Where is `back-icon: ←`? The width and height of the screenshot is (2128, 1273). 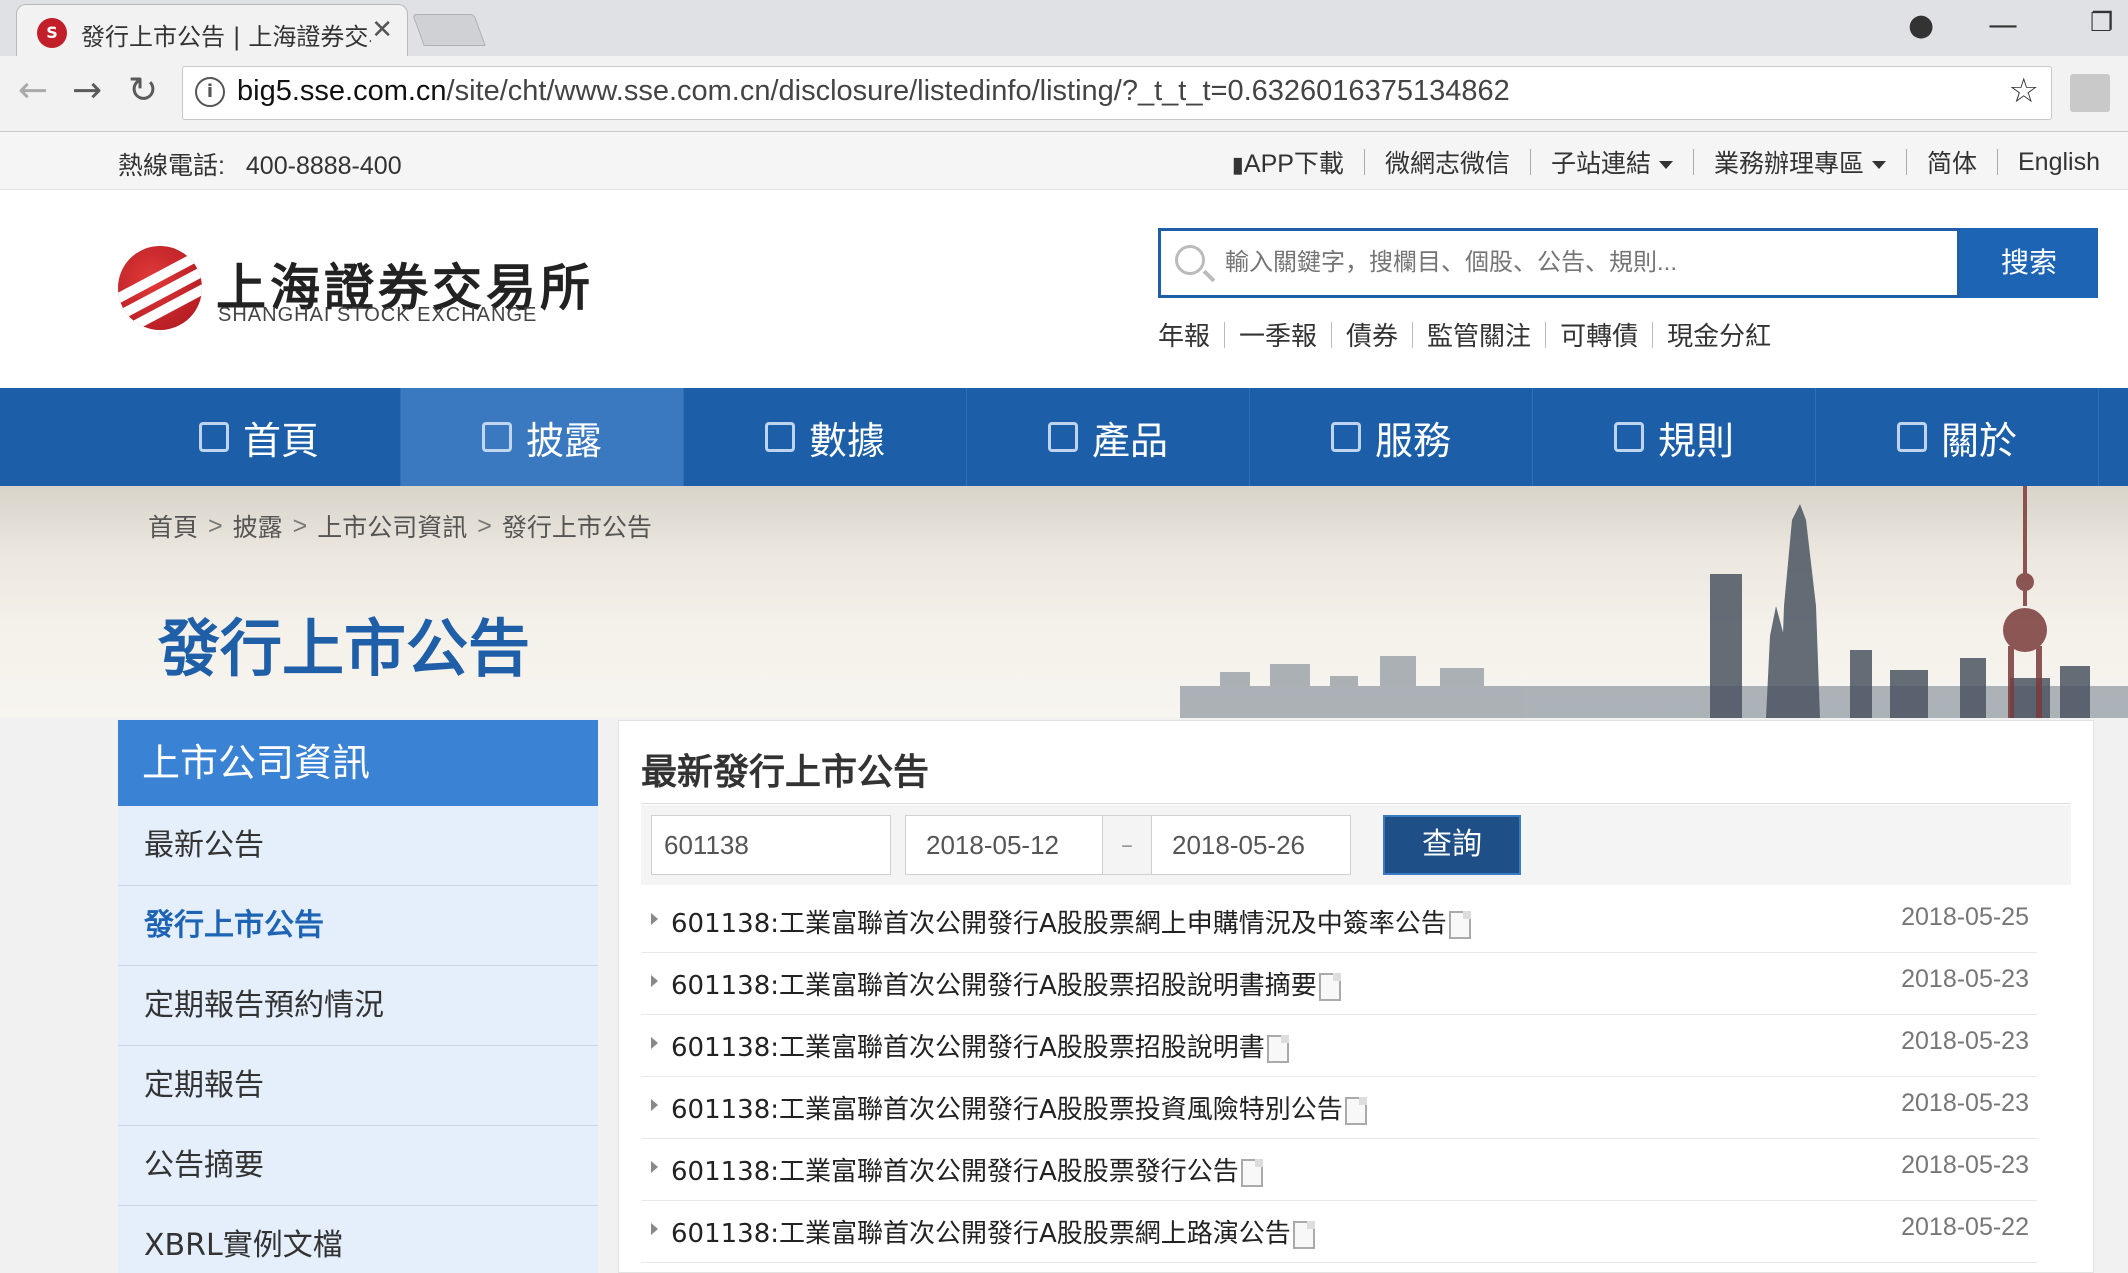 back-icon: ← is located at coordinates (33, 90).